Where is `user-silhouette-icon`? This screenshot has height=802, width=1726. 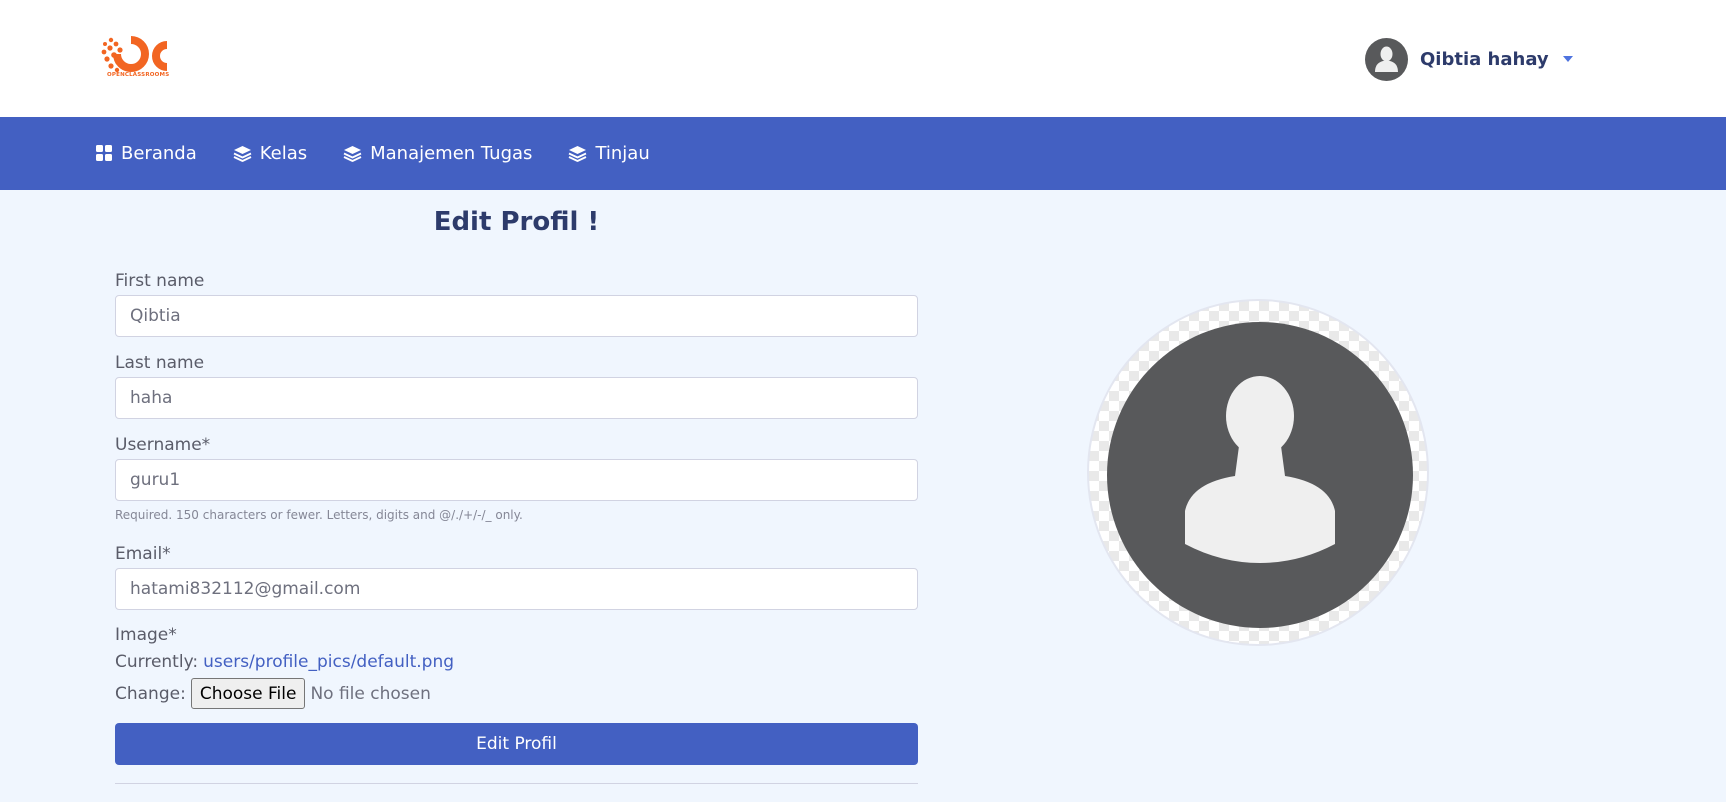 user-silhouette-icon is located at coordinates (1386, 59).